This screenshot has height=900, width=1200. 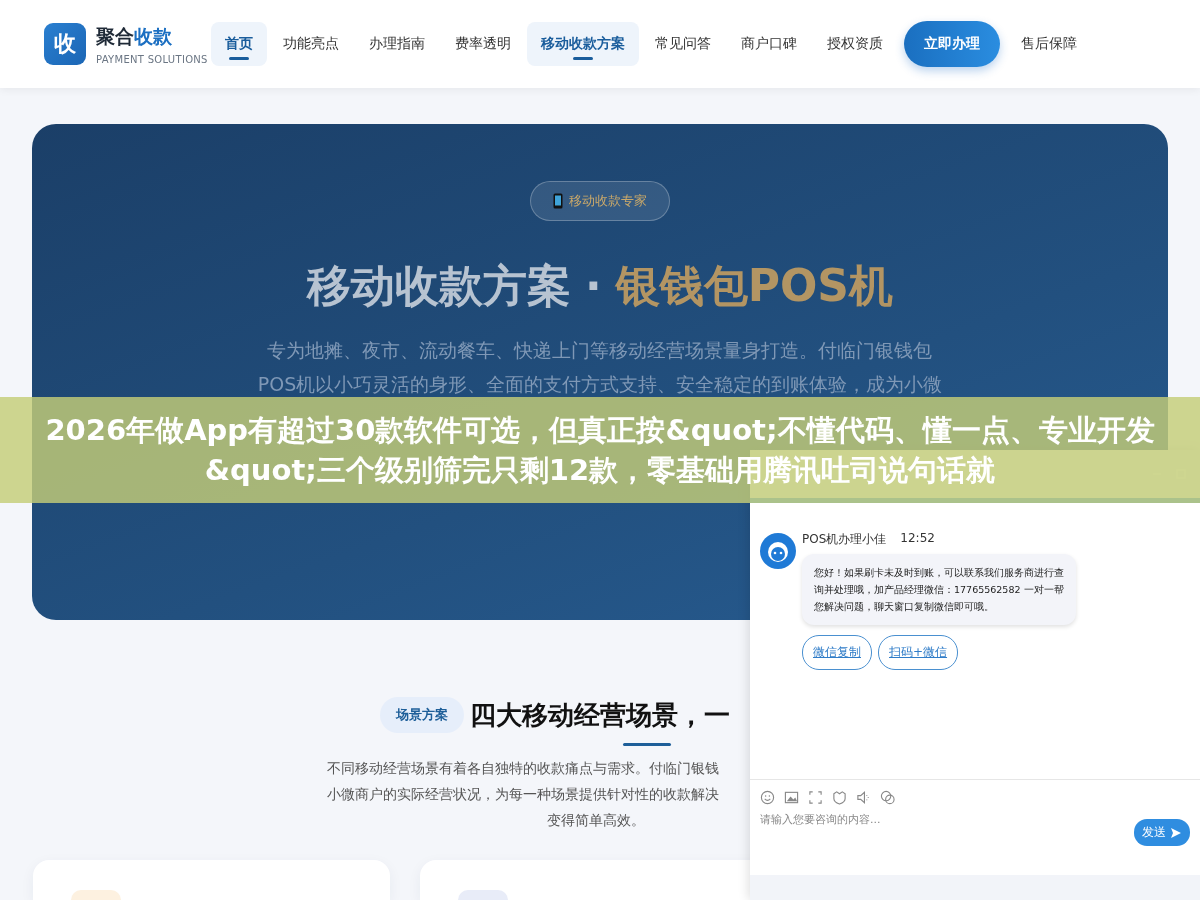 I want to click on nav-link: 功能亮点, so click(x=310, y=44).